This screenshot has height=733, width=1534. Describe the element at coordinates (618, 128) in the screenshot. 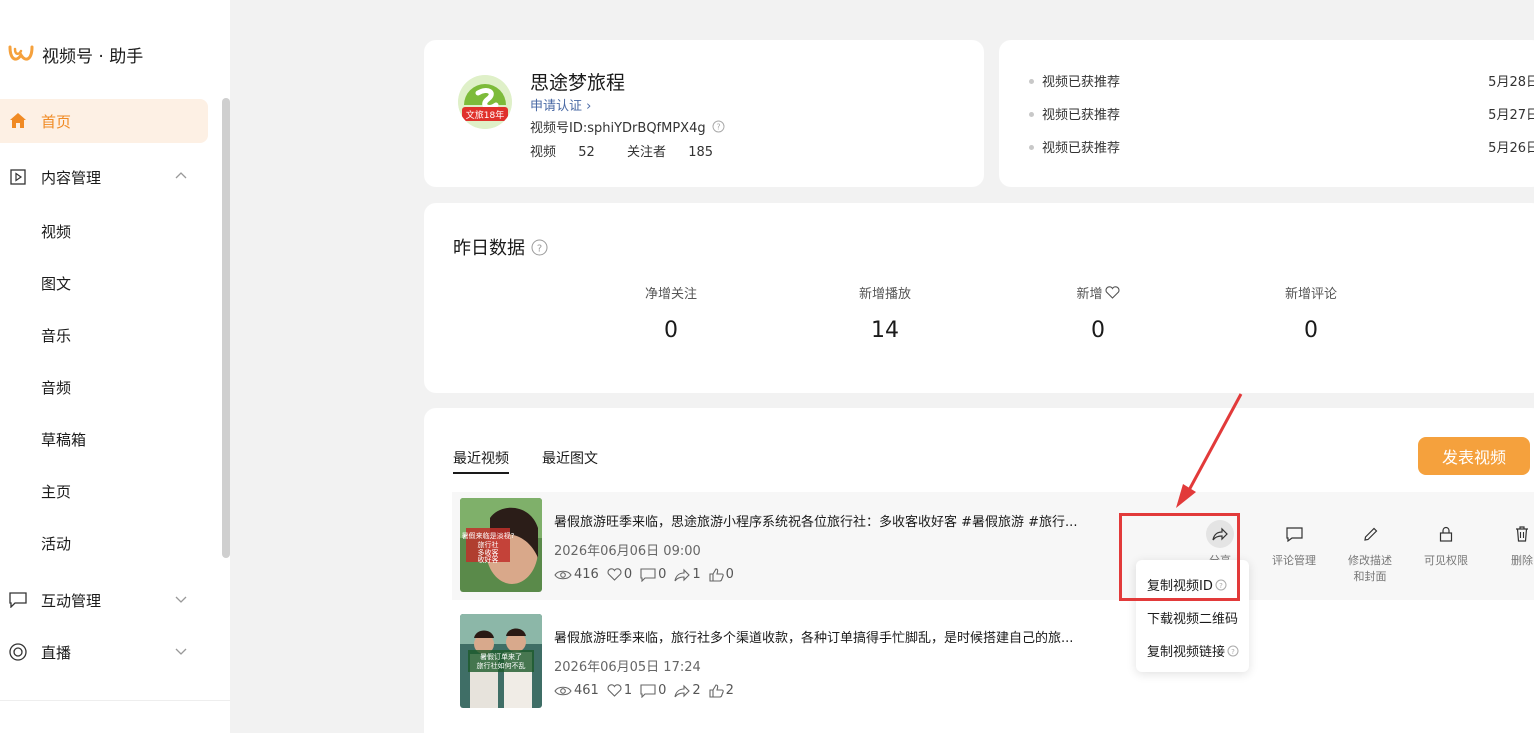

I see `account-id-text: 视频号ID:sphiYDrBQfMPX4g` at that location.